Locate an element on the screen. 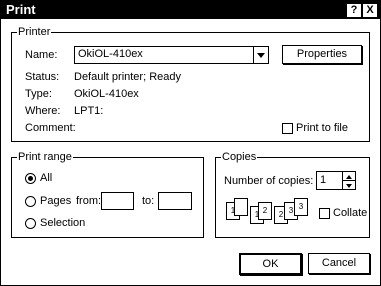  properties-button: Properties is located at coordinates (322, 54).